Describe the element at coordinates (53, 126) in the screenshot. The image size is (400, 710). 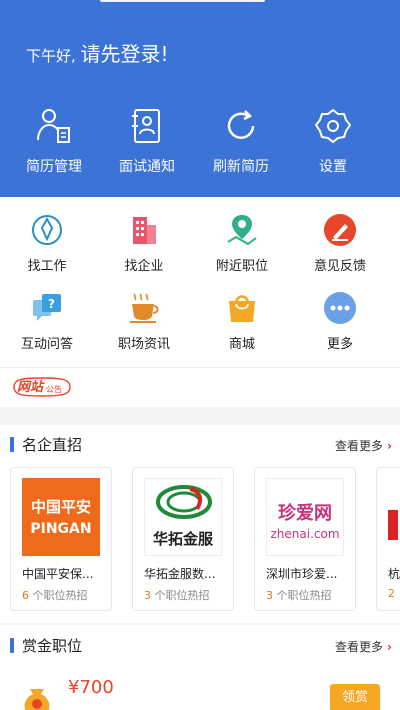
I see `resume-user-icon` at that location.